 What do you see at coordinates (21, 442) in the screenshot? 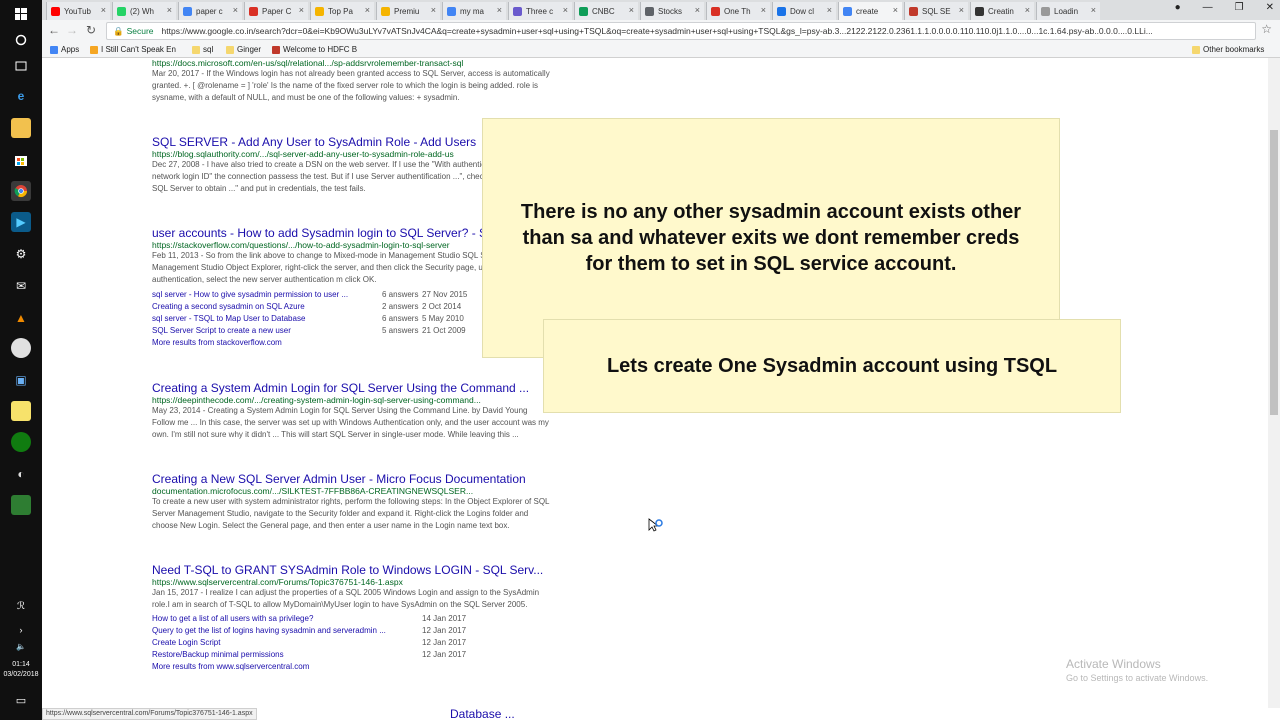
I see `xbox-icon` at bounding box center [21, 442].